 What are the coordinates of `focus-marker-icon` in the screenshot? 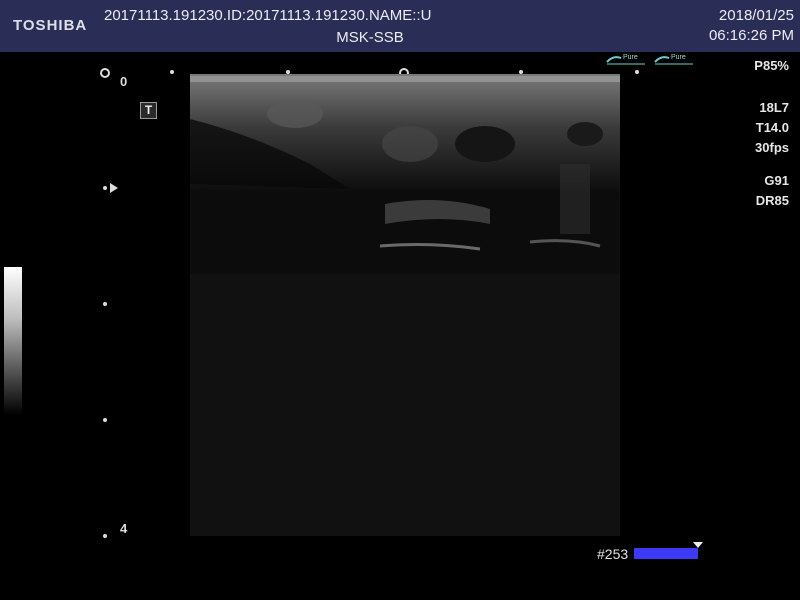 It's located at (114, 188).